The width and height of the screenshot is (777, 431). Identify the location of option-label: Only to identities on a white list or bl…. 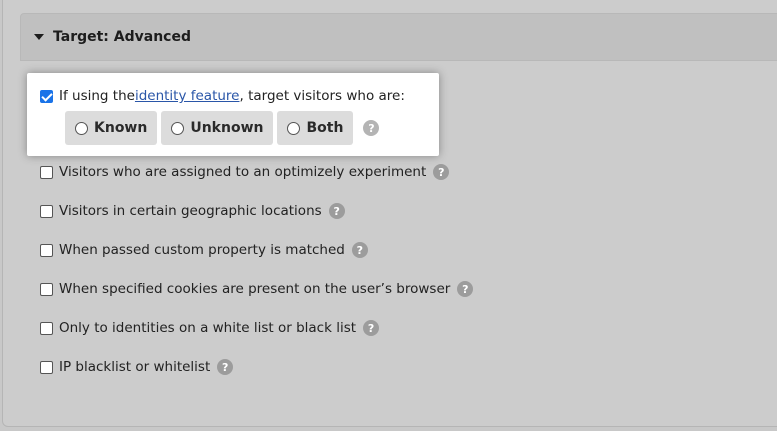
(208, 328).